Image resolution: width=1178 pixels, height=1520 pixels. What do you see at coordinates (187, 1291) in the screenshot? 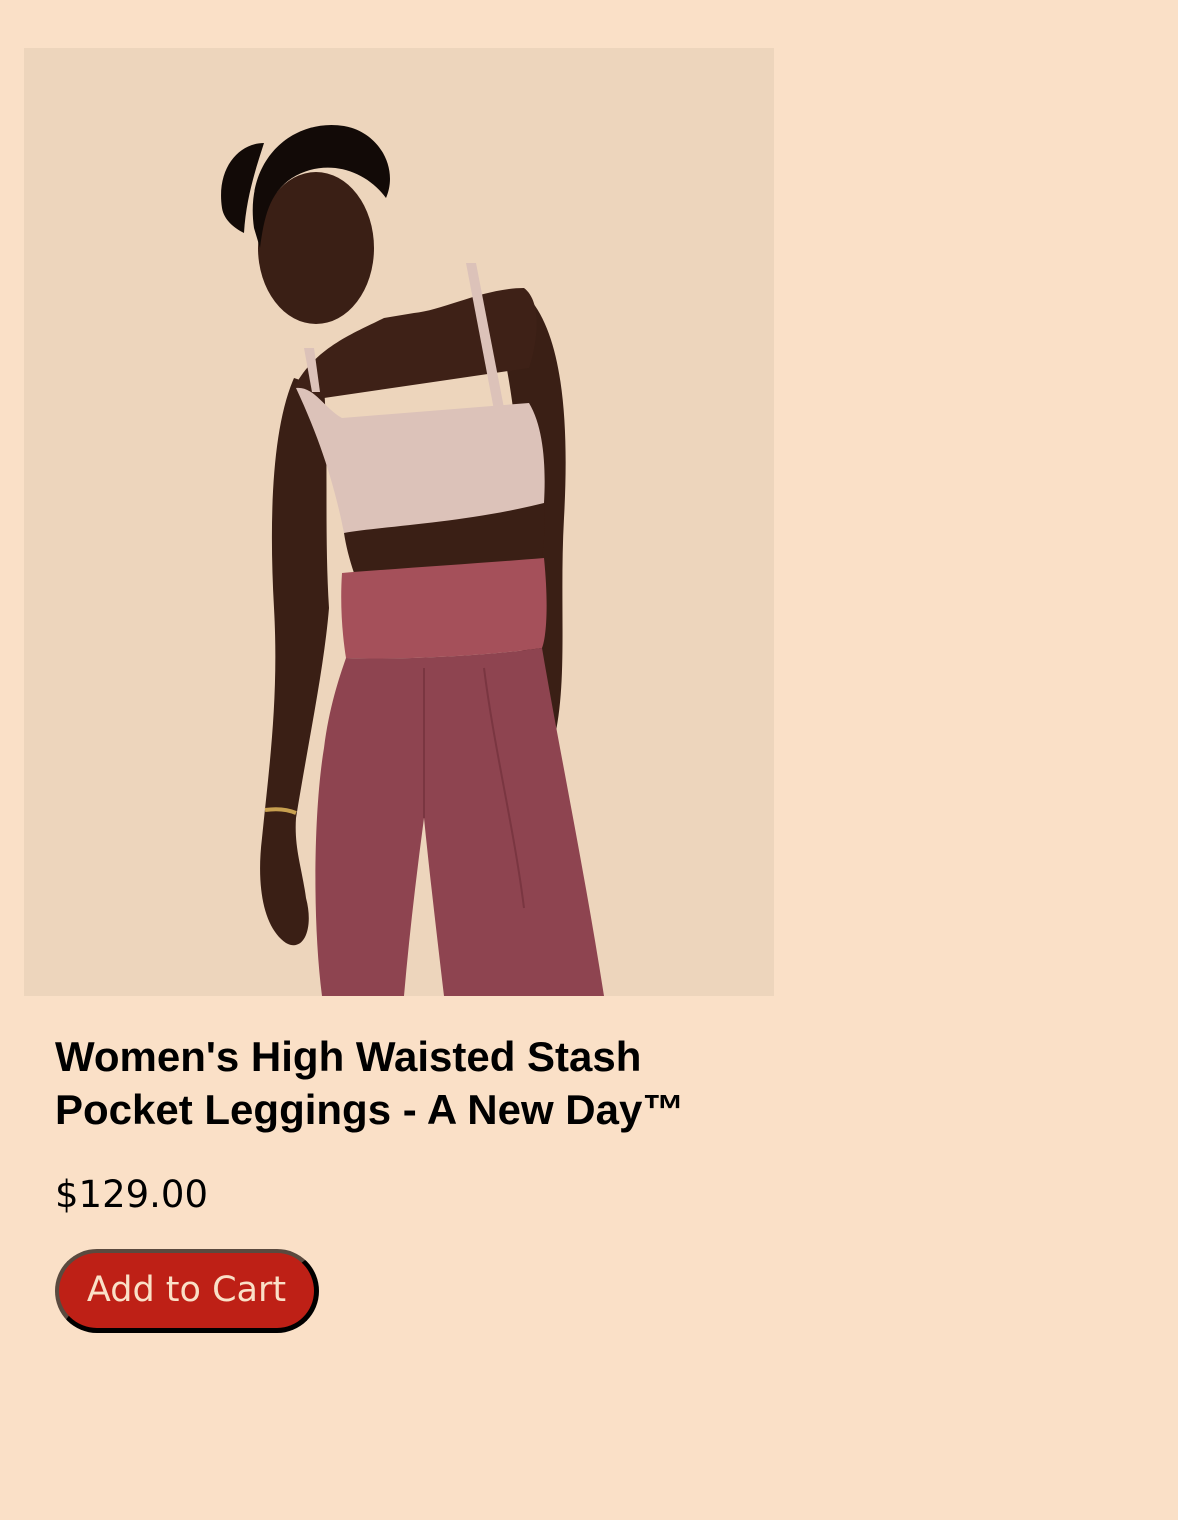
I see `add-to-cart-button: Add to Cart` at bounding box center [187, 1291].